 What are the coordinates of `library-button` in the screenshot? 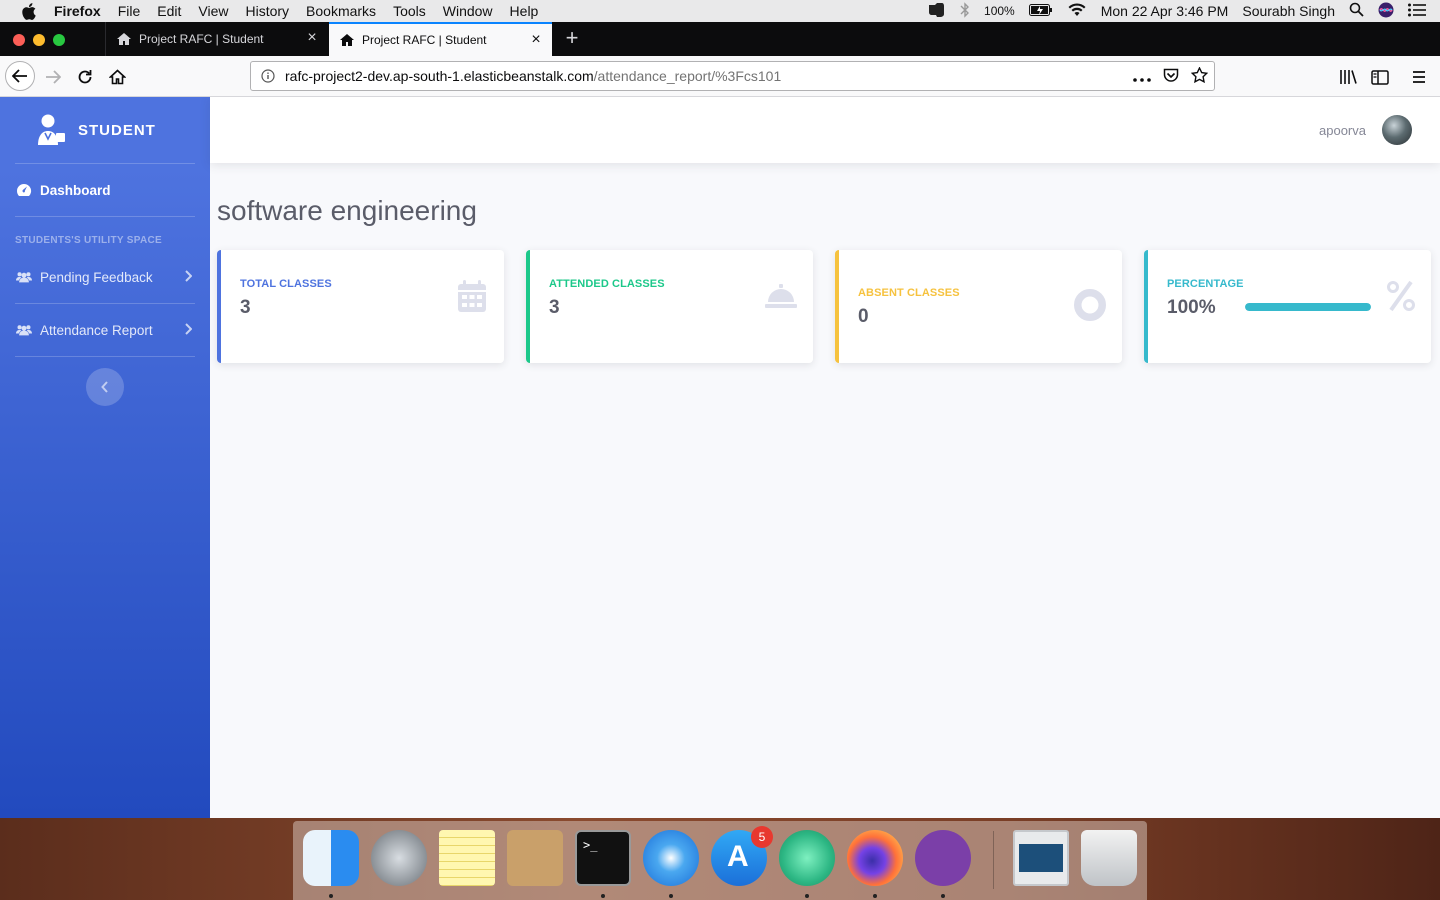 It's located at (1348, 77).